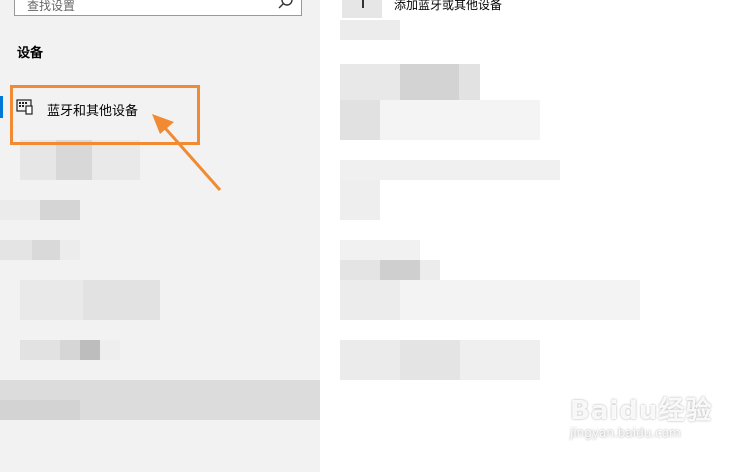  I want to click on section-heading-devices: 设备, so click(30, 53).